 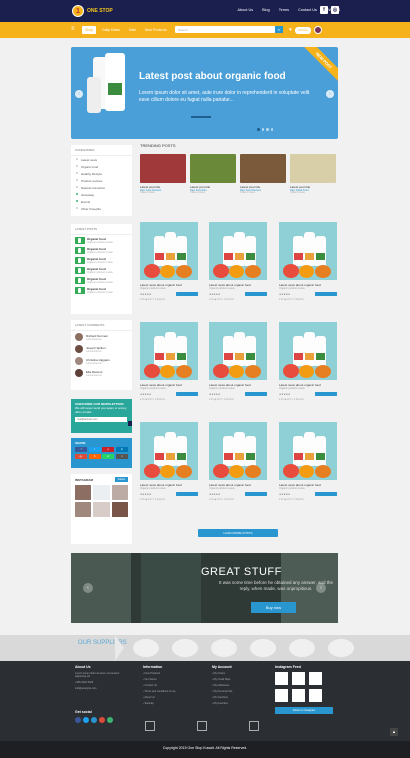 What do you see at coordinates (290, 30) in the screenshot?
I see `cart-icon: ♥` at bounding box center [290, 30].